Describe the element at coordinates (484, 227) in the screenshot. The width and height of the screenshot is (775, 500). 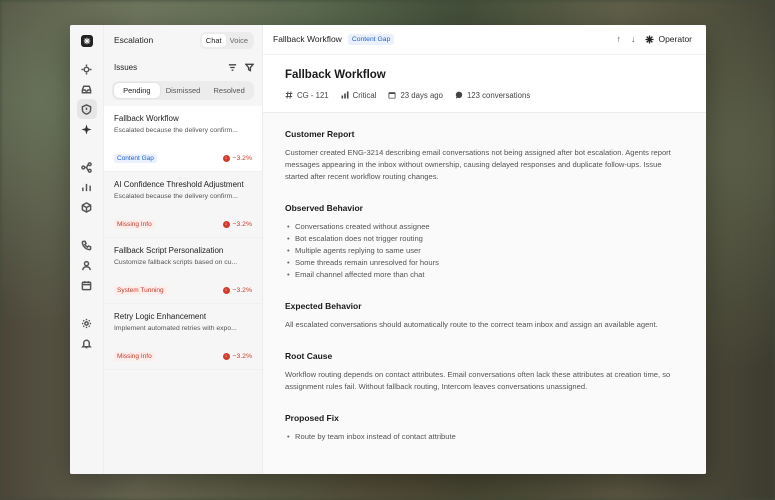
I see `list-item: Conversations created without assignee` at that location.